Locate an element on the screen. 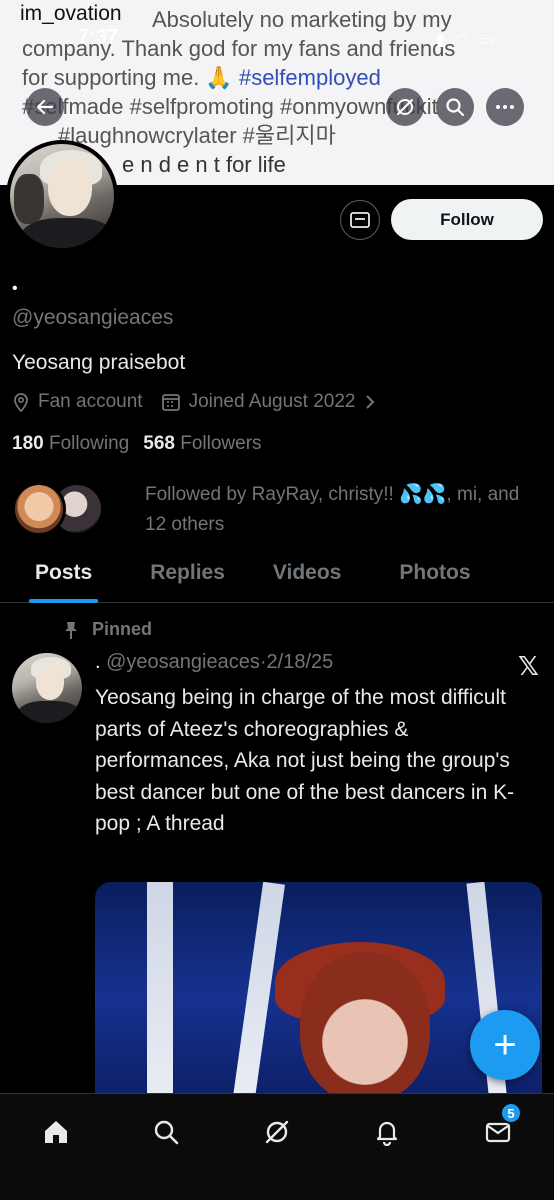 The image size is (554, 1200). notifications-icon is located at coordinates (387, 1133).